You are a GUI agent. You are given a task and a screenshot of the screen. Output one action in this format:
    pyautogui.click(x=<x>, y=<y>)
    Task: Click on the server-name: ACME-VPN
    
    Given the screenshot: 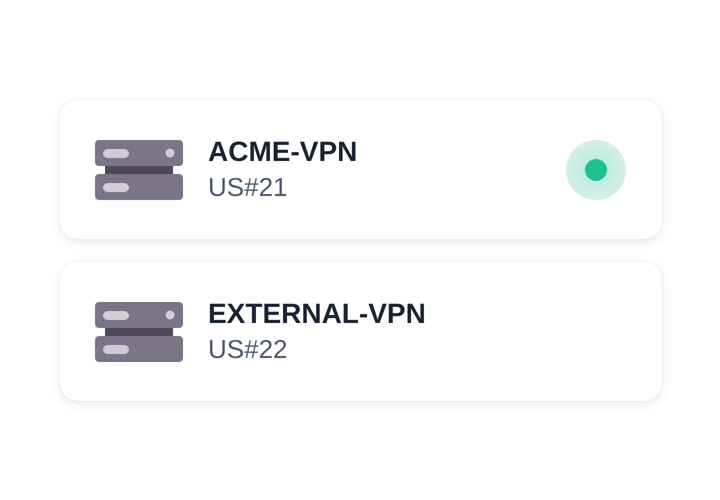 What is the action you would take?
    pyautogui.click(x=283, y=152)
    